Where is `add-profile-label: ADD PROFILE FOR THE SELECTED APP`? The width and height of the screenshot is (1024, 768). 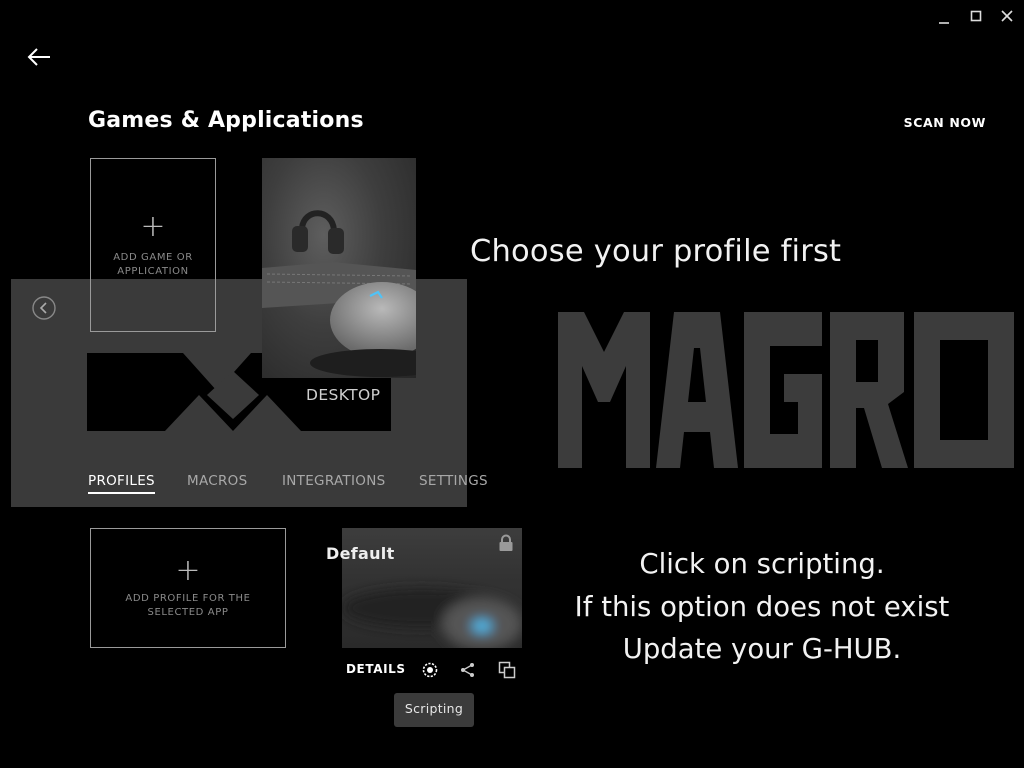
add-profile-label: ADD PROFILE FOR THE SELECTED APP is located at coordinates (188, 605).